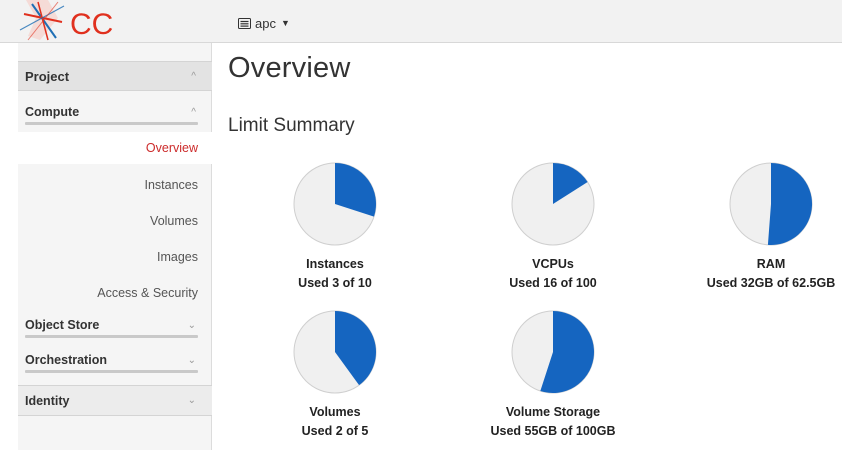 Image resolution: width=842 pixels, height=450 pixels. Describe the element at coordinates (553, 283) in the screenshot. I see `quota-usage: Used 16 of 100` at that location.